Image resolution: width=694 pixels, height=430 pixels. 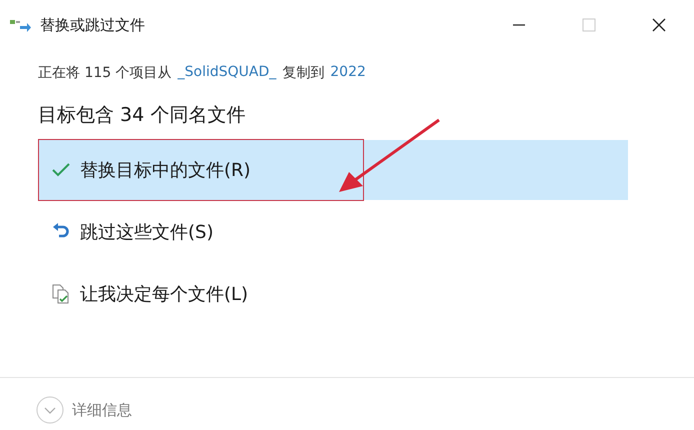 I want to click on source-folder-link: _SolidSQUAD_, so click(x=227, y=73).